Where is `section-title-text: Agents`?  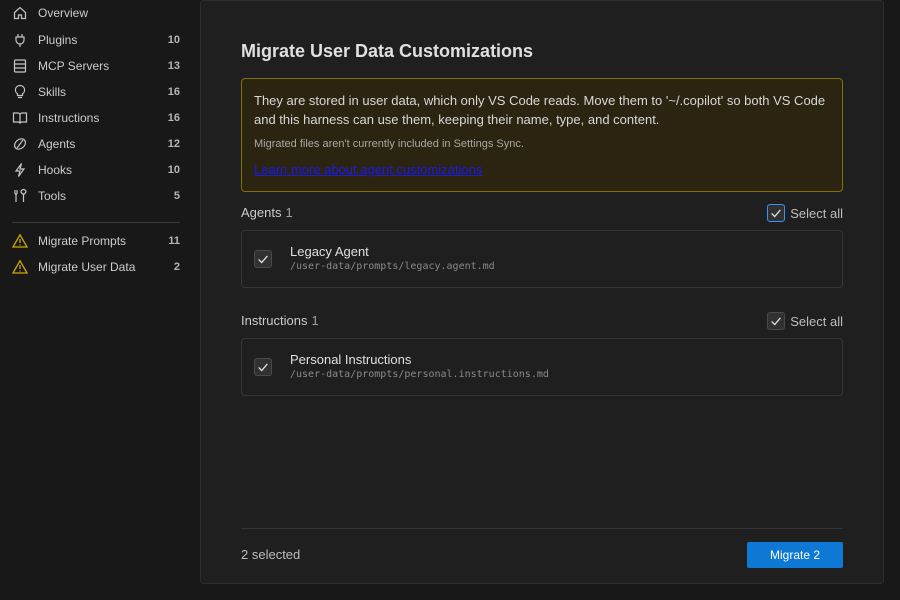
section-title-text: Agents is located at coordinates (261, 212).